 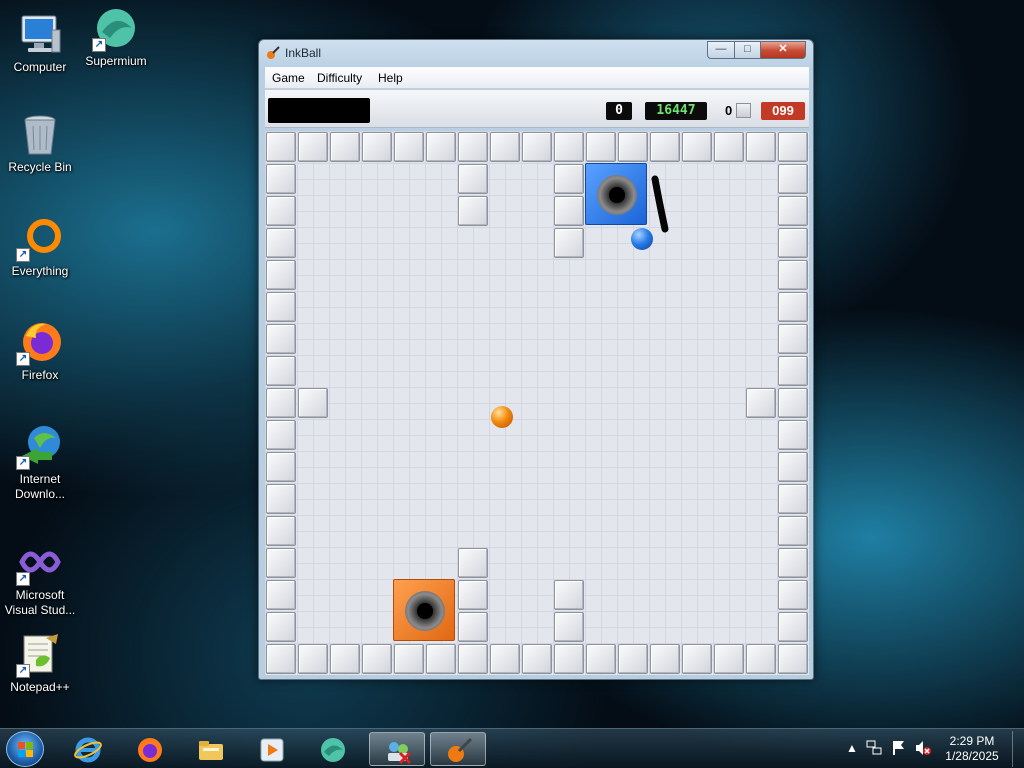 I want to click on close-button: ✕, so click(x=783, y=50).